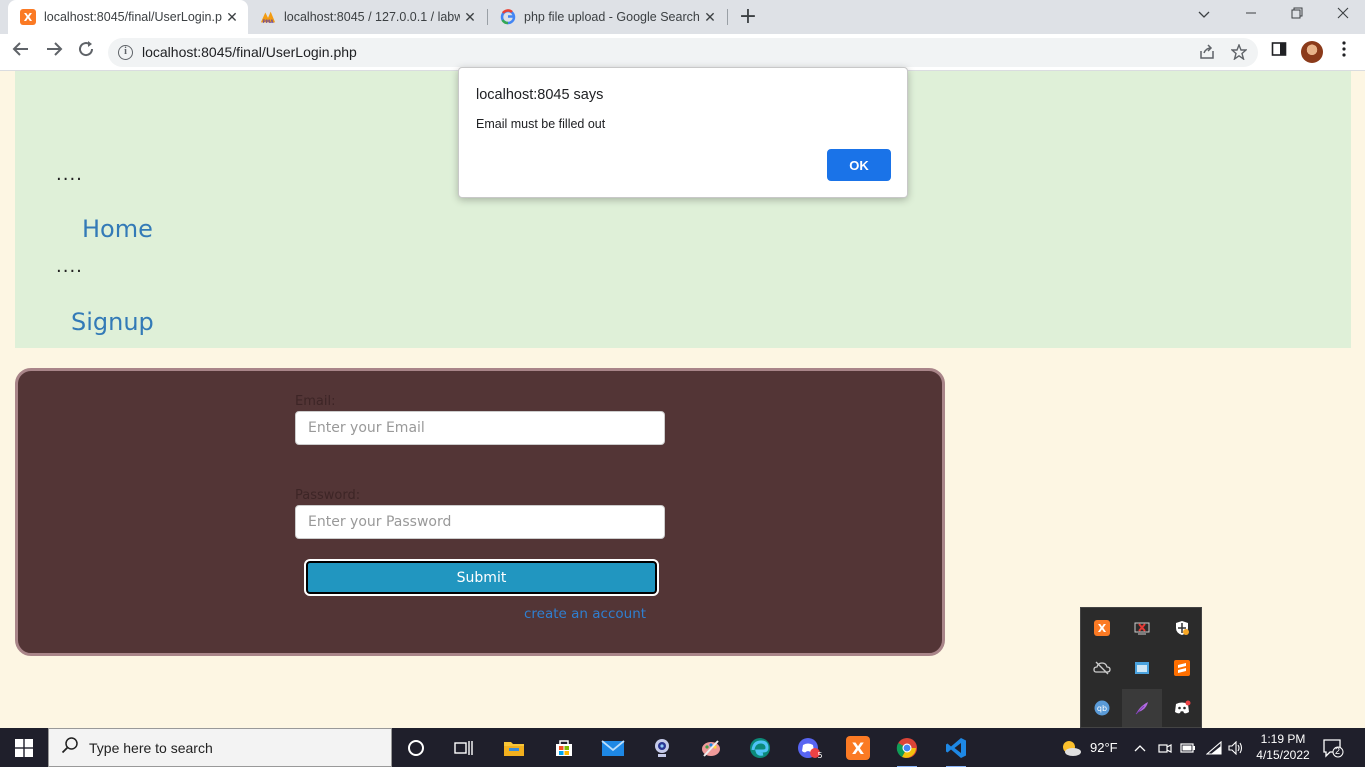 The image size is (1365, 767). What do you see at coordinates (1279, 52) in the screenshot?
I see `side-panel-icon` at bounding box center [1279, 52].